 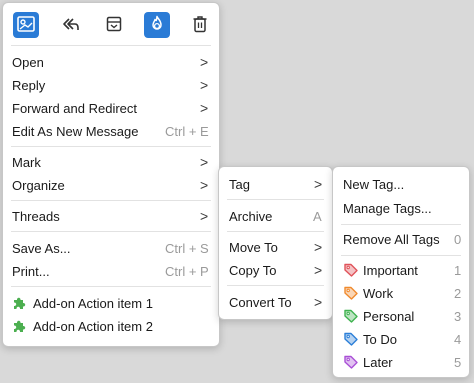 I want to click on menu-item-save-as: Save As... Ctrl + S, so click(x=111, y=248).